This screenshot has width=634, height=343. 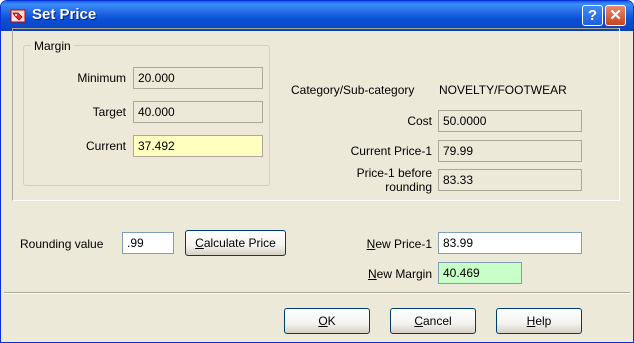 I want to click on close-icon: ✕, so click(x=615, y=15).